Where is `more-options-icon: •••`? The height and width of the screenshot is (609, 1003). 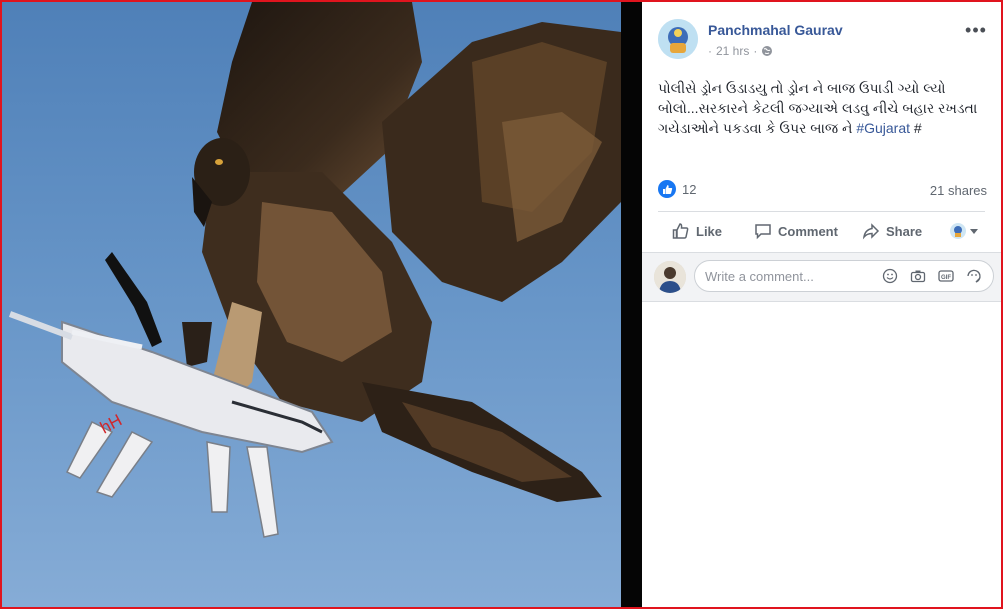 more-options-icon: ••• is located at coordinates (976, 29).